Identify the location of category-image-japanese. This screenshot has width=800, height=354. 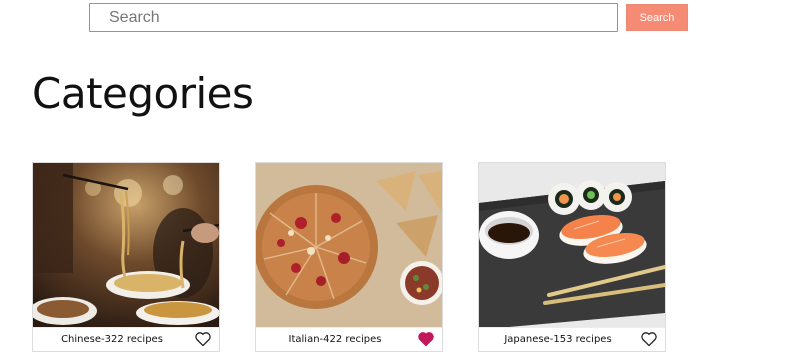
(572, 245).